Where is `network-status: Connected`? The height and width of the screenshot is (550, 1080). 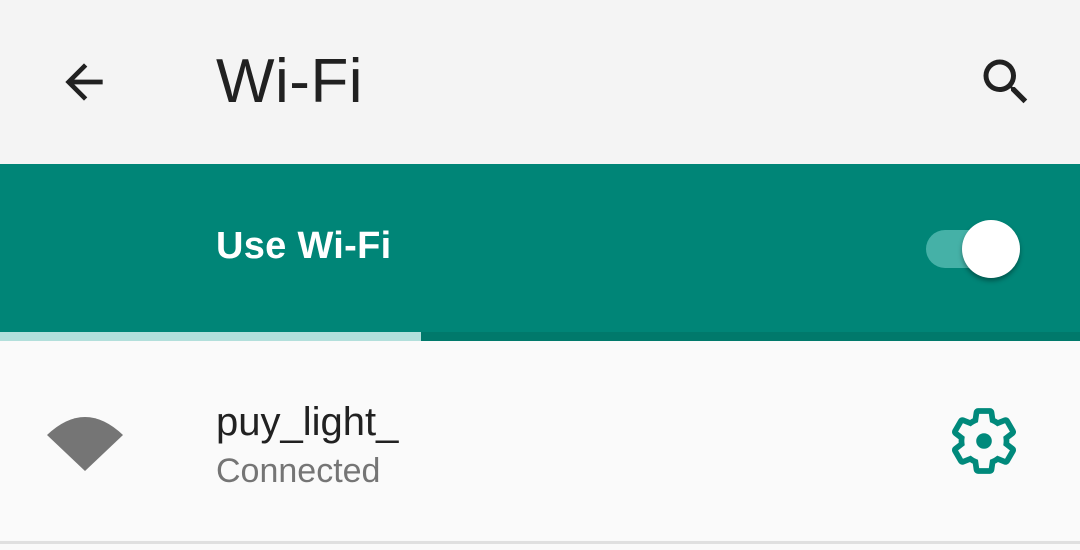
network-status: Connected is located at coordinates (298, 471).